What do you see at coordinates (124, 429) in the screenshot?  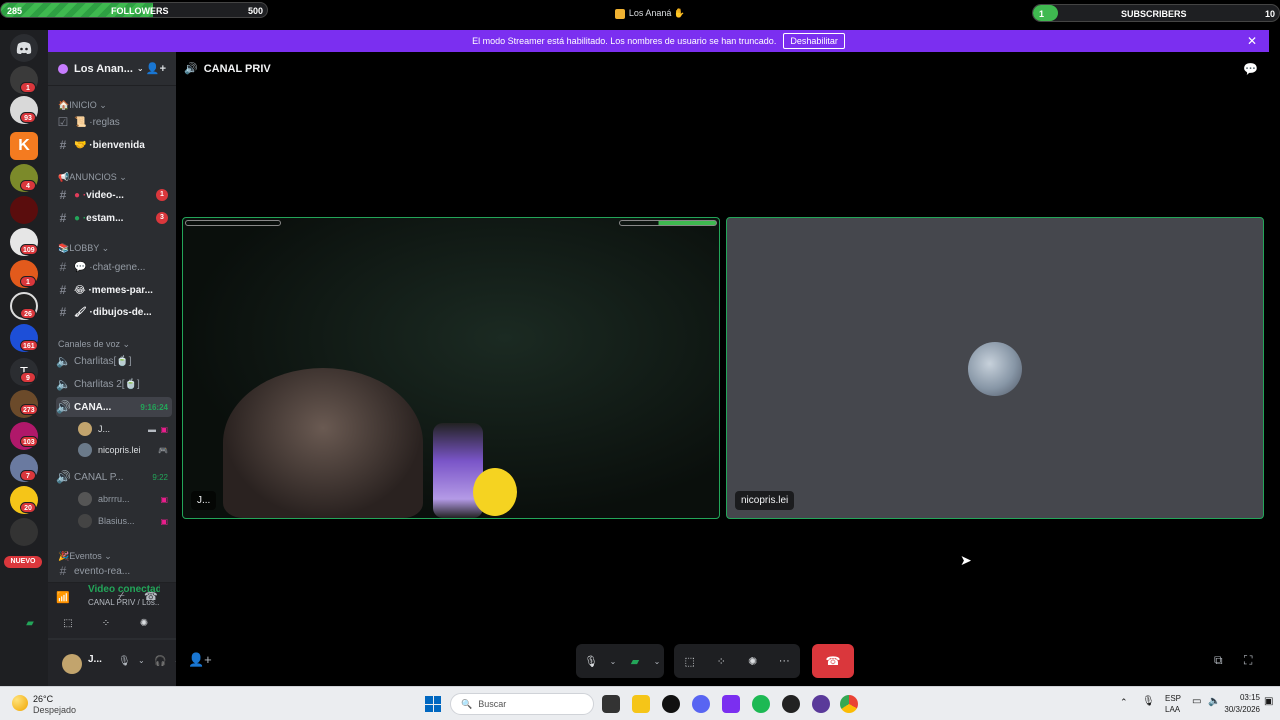 I see `voice-user: J... ▬ ▣` at bounding box center [124, 429].